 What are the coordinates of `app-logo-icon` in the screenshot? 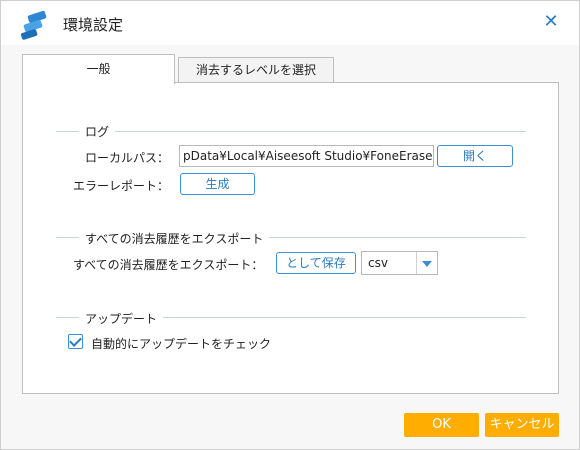 It's located at (33, 25).